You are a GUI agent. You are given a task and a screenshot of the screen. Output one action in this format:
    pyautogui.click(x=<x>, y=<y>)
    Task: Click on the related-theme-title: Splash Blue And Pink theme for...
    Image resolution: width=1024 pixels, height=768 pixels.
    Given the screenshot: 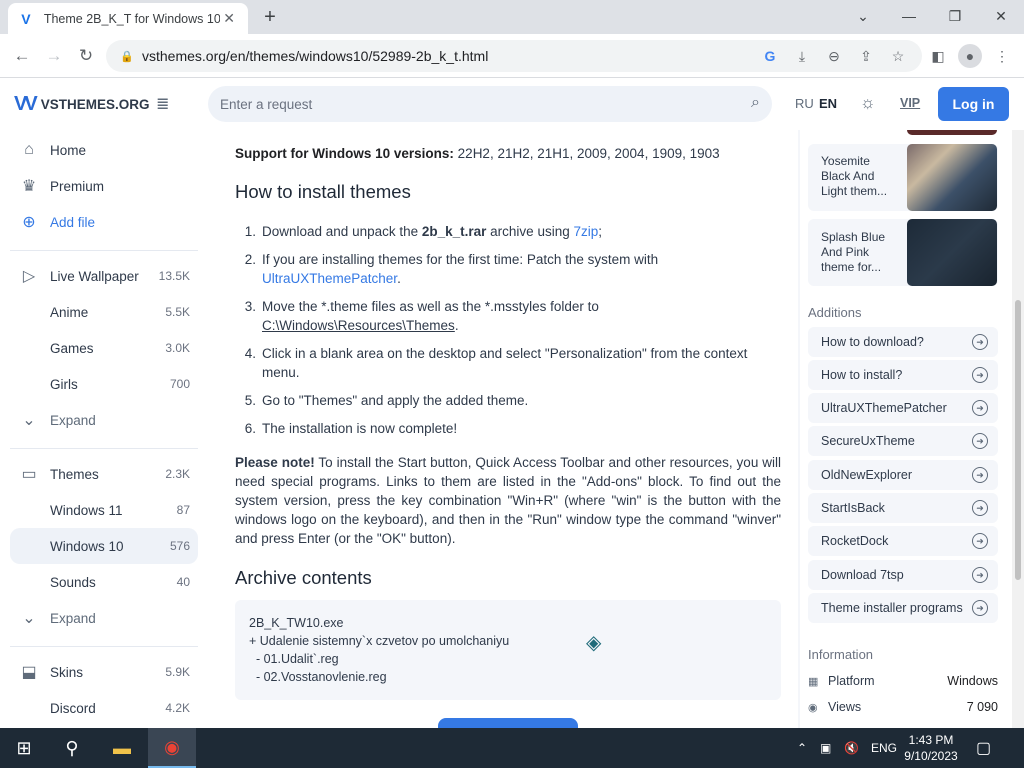 What is the action you would take?
    pyautogui.click(x=853, y=252)
    